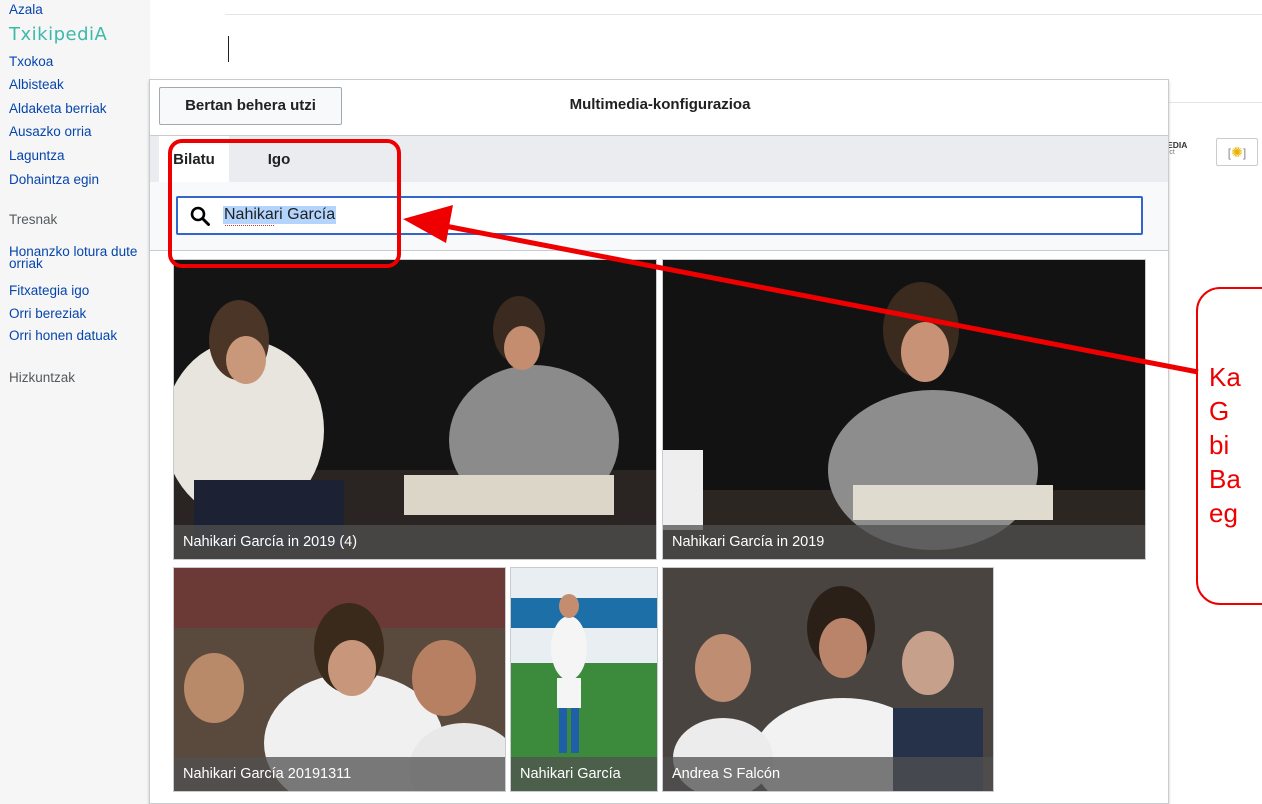 The width and height of the screenshot is (1262, 804). I want to click on sidebar-item-fitxategia-igo: Fitxategia igo, so click(49, 290).